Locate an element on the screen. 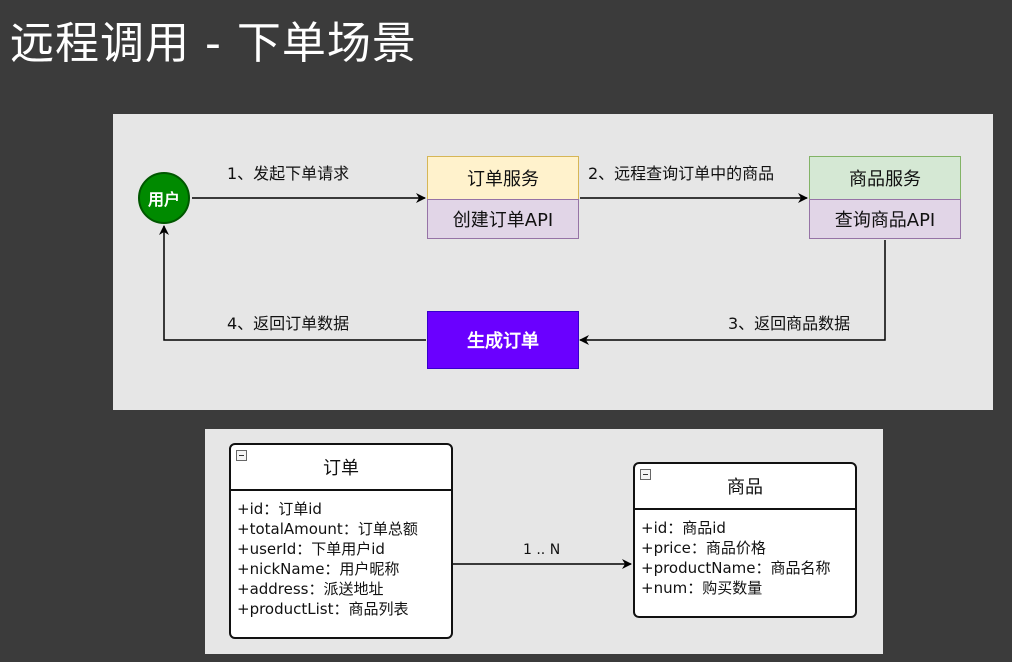  attribute-row: +productList：商品列表 is located at coordinates (323, 609).